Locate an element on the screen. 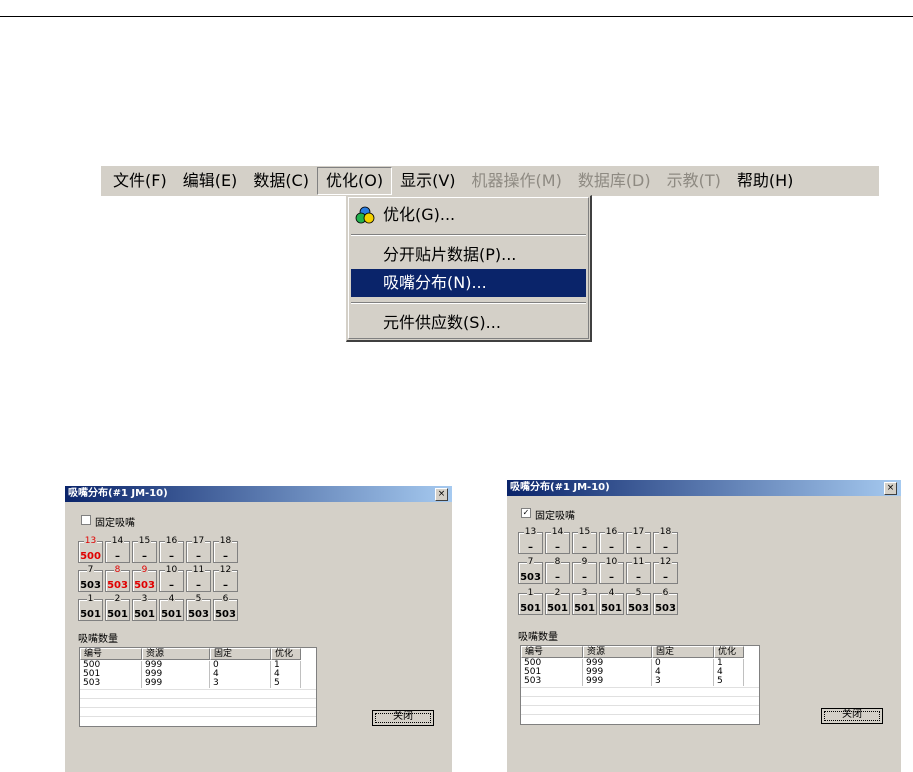 The height and width of the screenshot is (772, 913). cell-fixed: 3 is located at coordinates (240, 683).